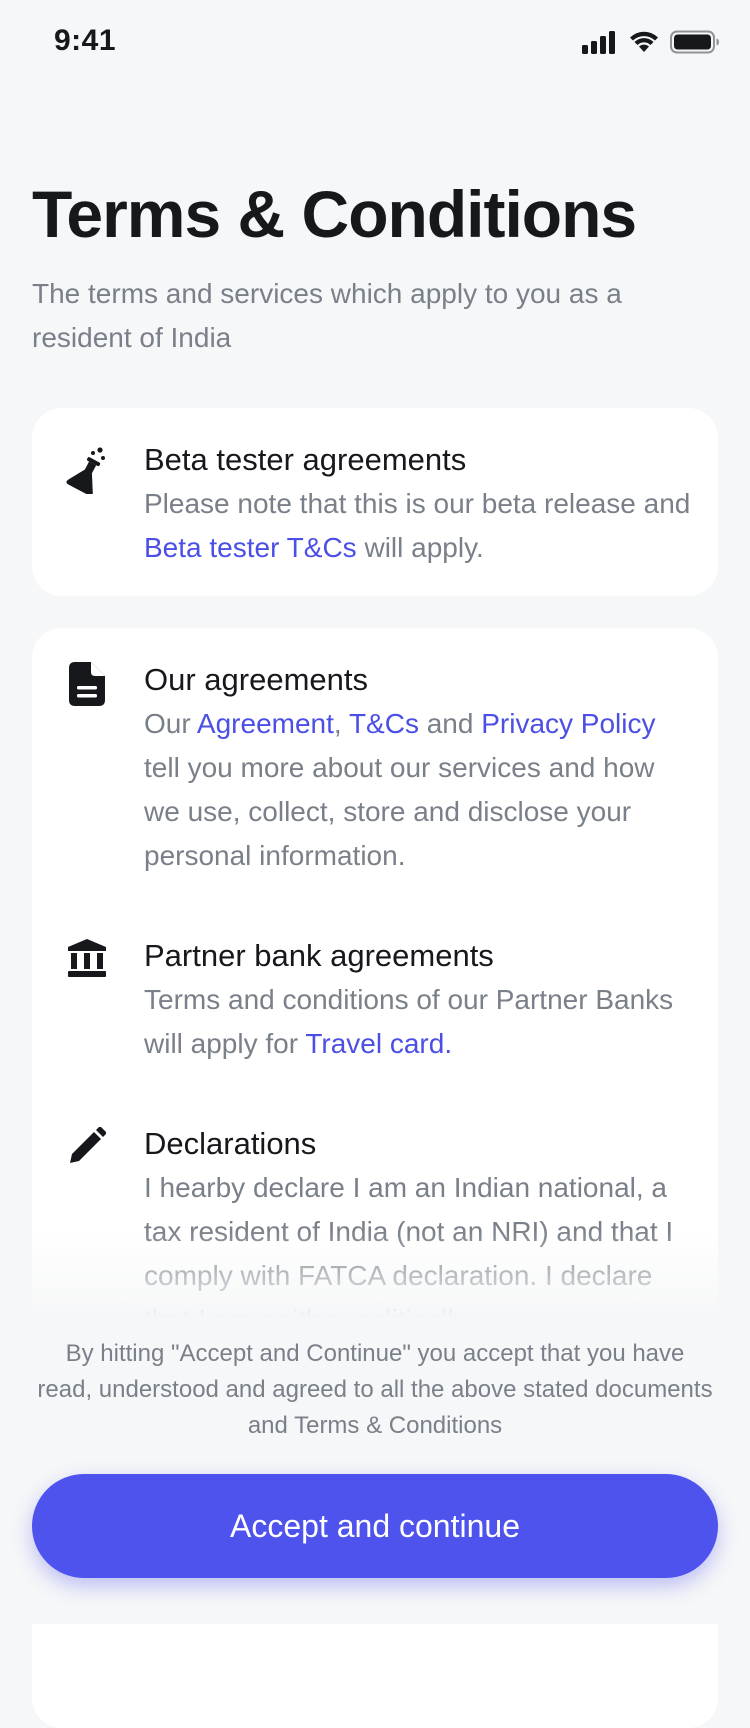  Describe the element at coordinates (85, 40) in the screenshot. I see `status-time: 9:41` at that location.